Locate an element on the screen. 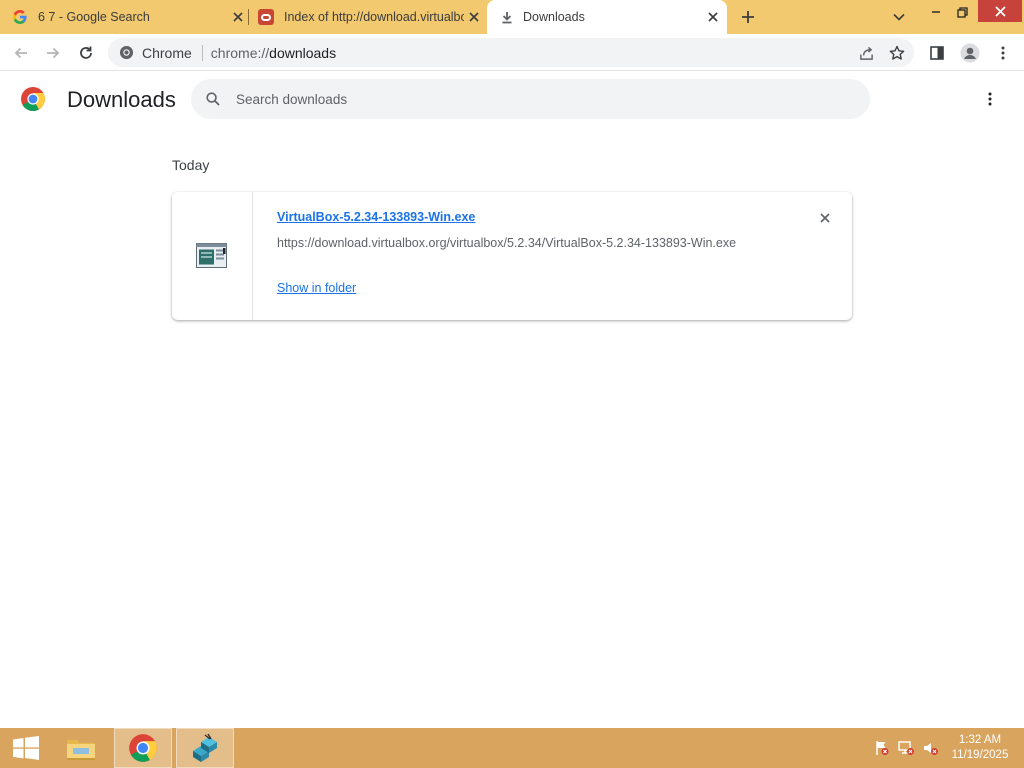  system-clock: 1:32 AM 11/19/2025 is located at coordinates (980, 748).